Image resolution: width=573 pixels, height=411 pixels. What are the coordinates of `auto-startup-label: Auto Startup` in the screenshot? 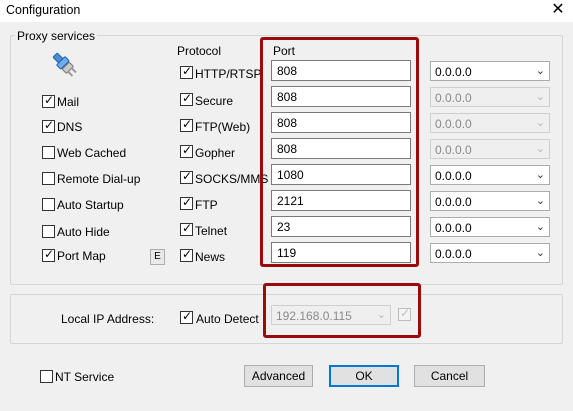 It's located at (90, 205).